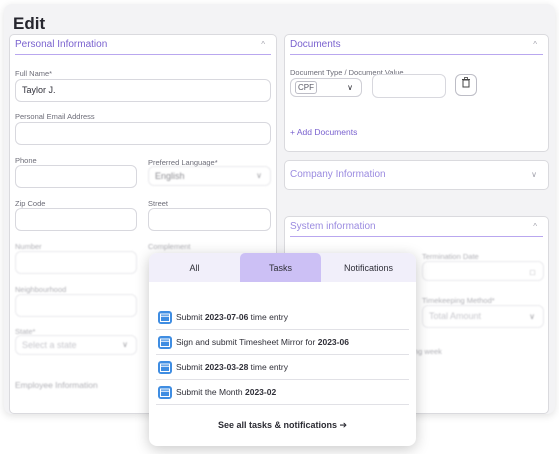 The height and width of the screenshot is (454, 559). What do you see at coordinates (41, 289) in the screenshot?
I see `neighbourhood-label: Neighbourhood` at bounding box center [41, 289].